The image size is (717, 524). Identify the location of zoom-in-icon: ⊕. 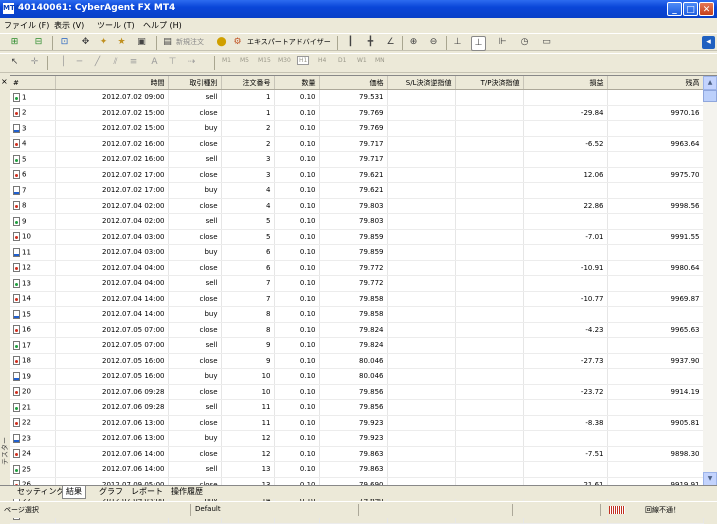
(413, 42).